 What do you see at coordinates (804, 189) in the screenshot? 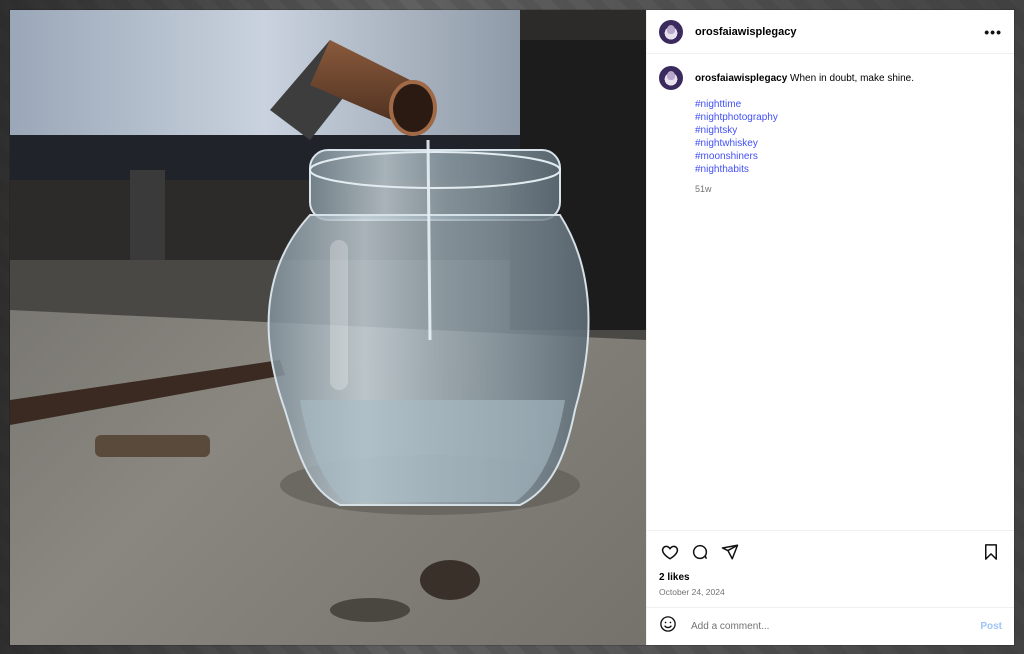
I see `caption-time-ago: 51w` at bounding box center [804, 189].